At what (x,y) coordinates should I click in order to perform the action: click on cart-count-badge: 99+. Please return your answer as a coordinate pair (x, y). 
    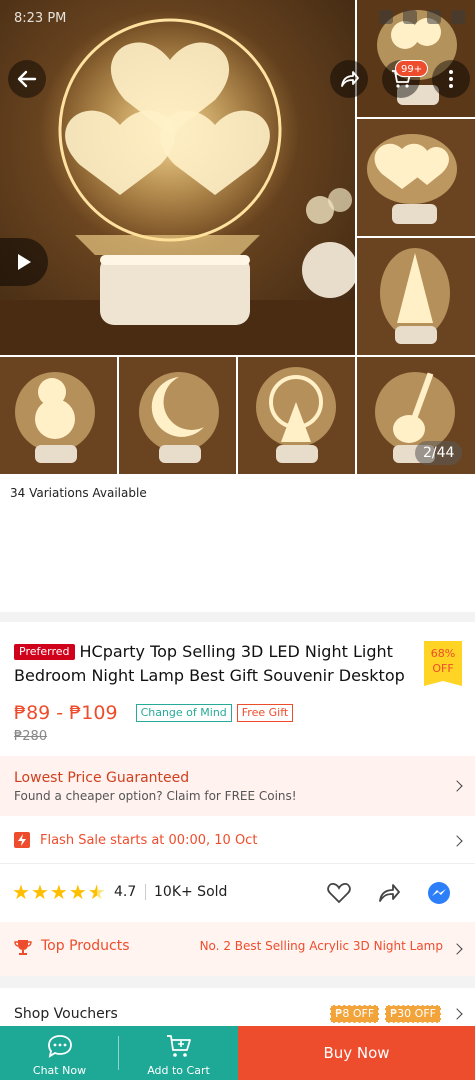
    Looking at the image, I should click on (412, 68).